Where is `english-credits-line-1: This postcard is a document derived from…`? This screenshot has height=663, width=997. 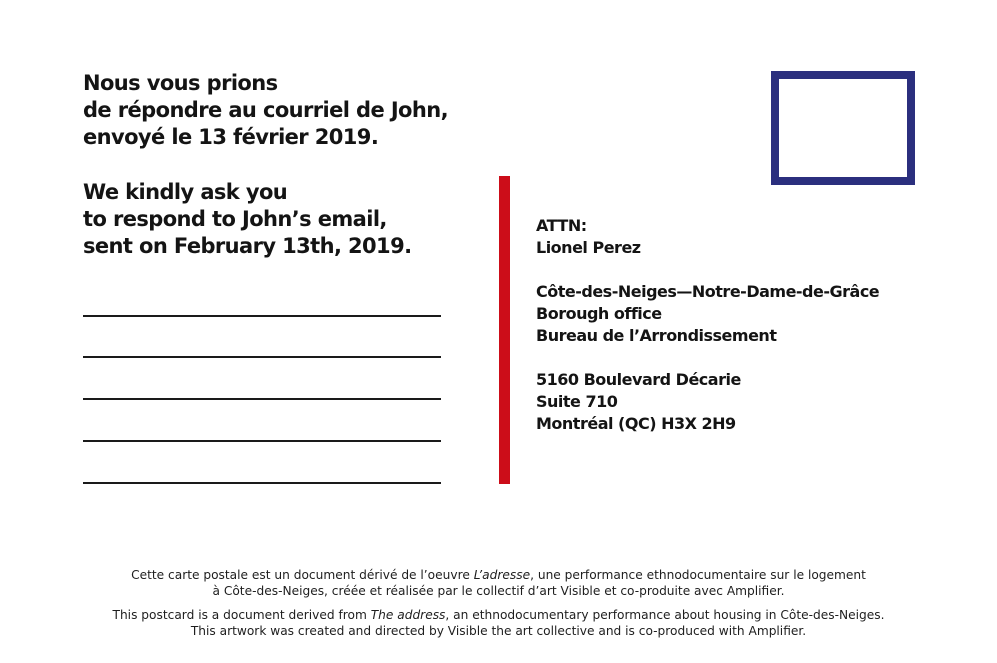 english-credits-line-1: This postcard is a document derived from… is located at coordinates (498, 615).